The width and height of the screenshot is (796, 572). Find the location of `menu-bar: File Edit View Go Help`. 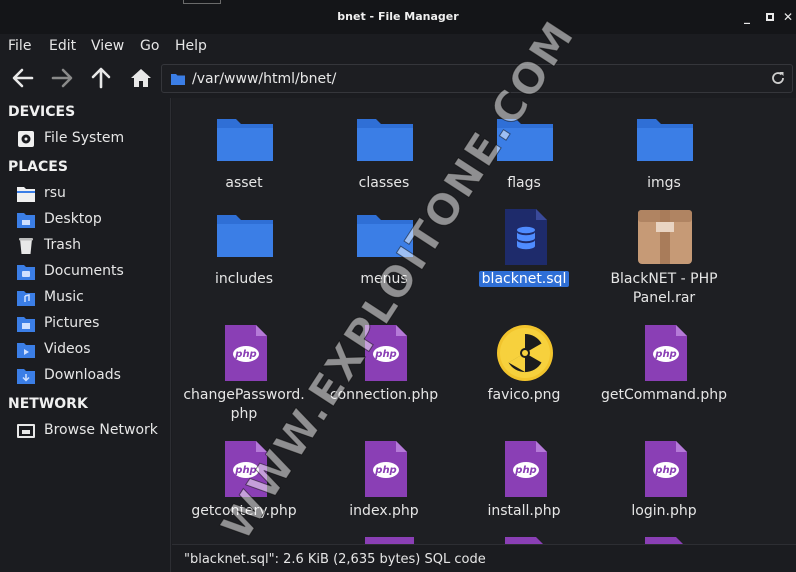

menu-bar: File Edit View Go Help is located at coordinates (398, 46).